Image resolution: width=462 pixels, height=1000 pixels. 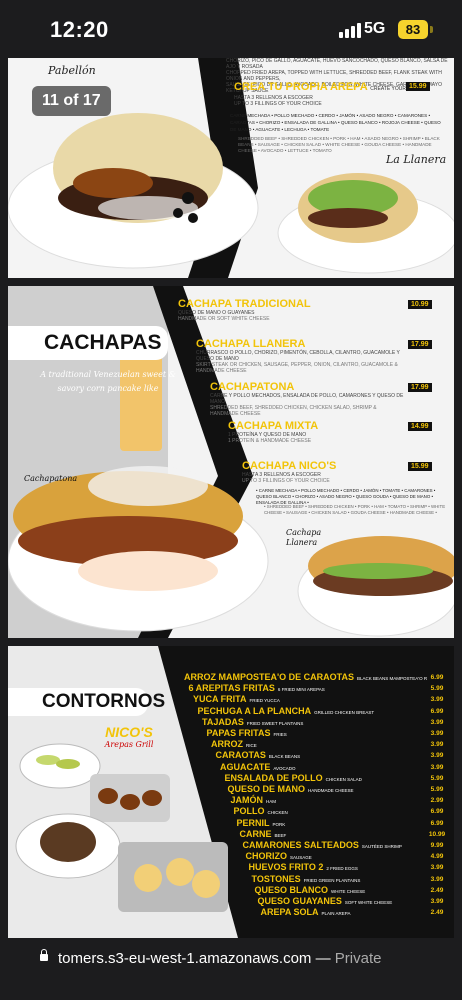 What do you see at coordinates (420, 426) in the screenshot?
I see `cachapa-price: 14.99` at bounding box center [420, 426].